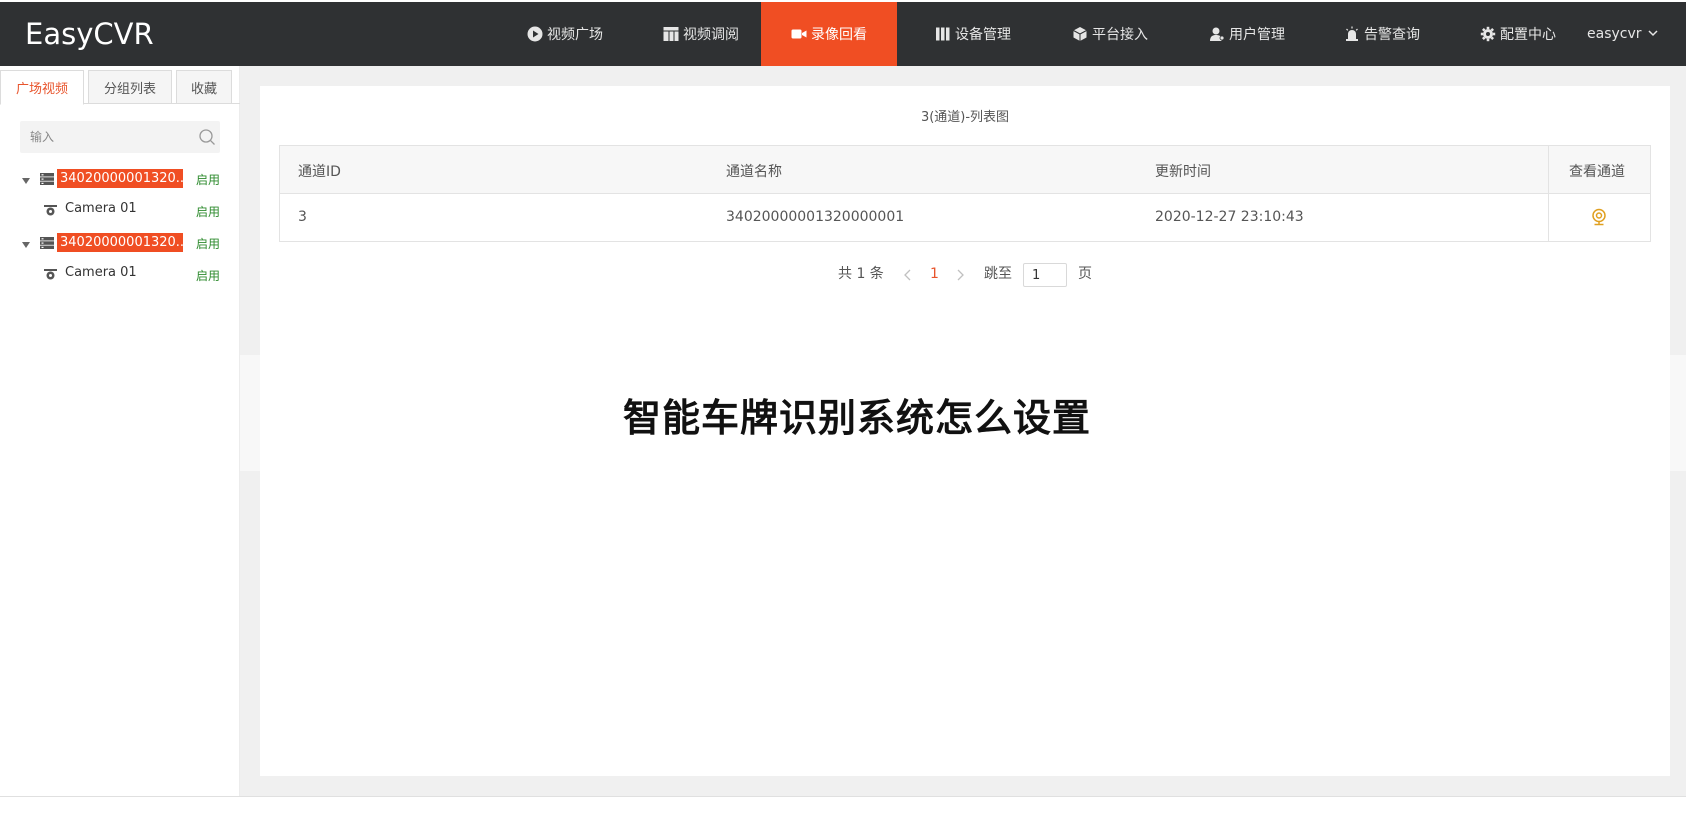 The height and width of the screenshot is (828, 1686). I want to click on user-icon, so click(1217, 34).